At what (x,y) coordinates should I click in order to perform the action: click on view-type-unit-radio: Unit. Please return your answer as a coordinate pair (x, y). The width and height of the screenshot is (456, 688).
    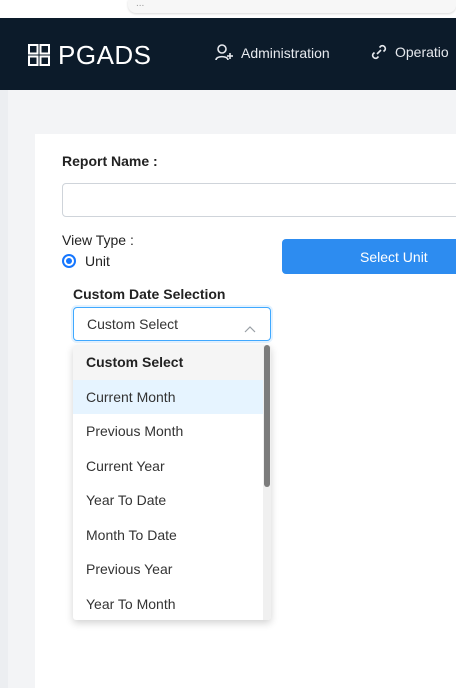
    Looking at the image, I should click on (86, 261).